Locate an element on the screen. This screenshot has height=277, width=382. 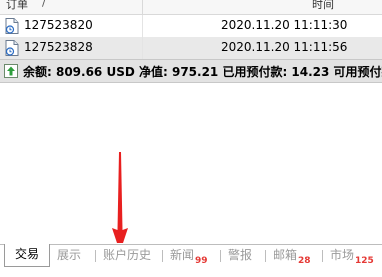
tab-label: 邮箱 is located at coordinates (285, 255).